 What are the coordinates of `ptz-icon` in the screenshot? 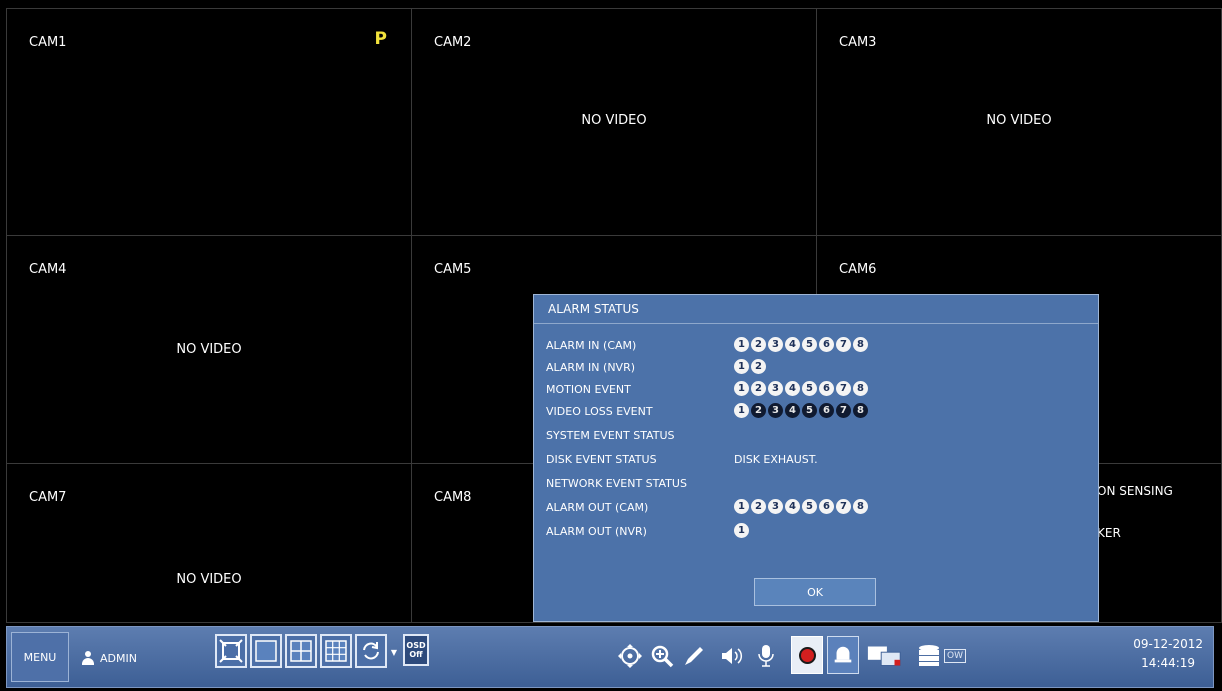 It's located at (630, 656).